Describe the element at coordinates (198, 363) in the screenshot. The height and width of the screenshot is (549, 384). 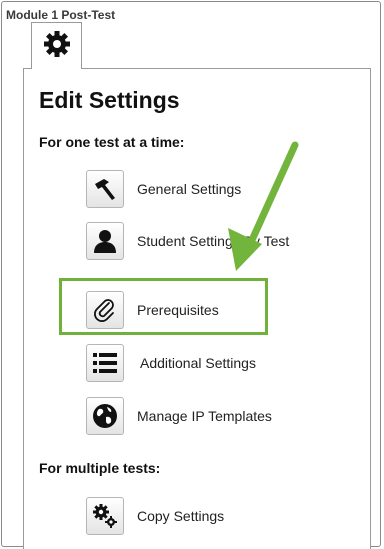
I see `additional-settings-label: Additional Settings` at that location.